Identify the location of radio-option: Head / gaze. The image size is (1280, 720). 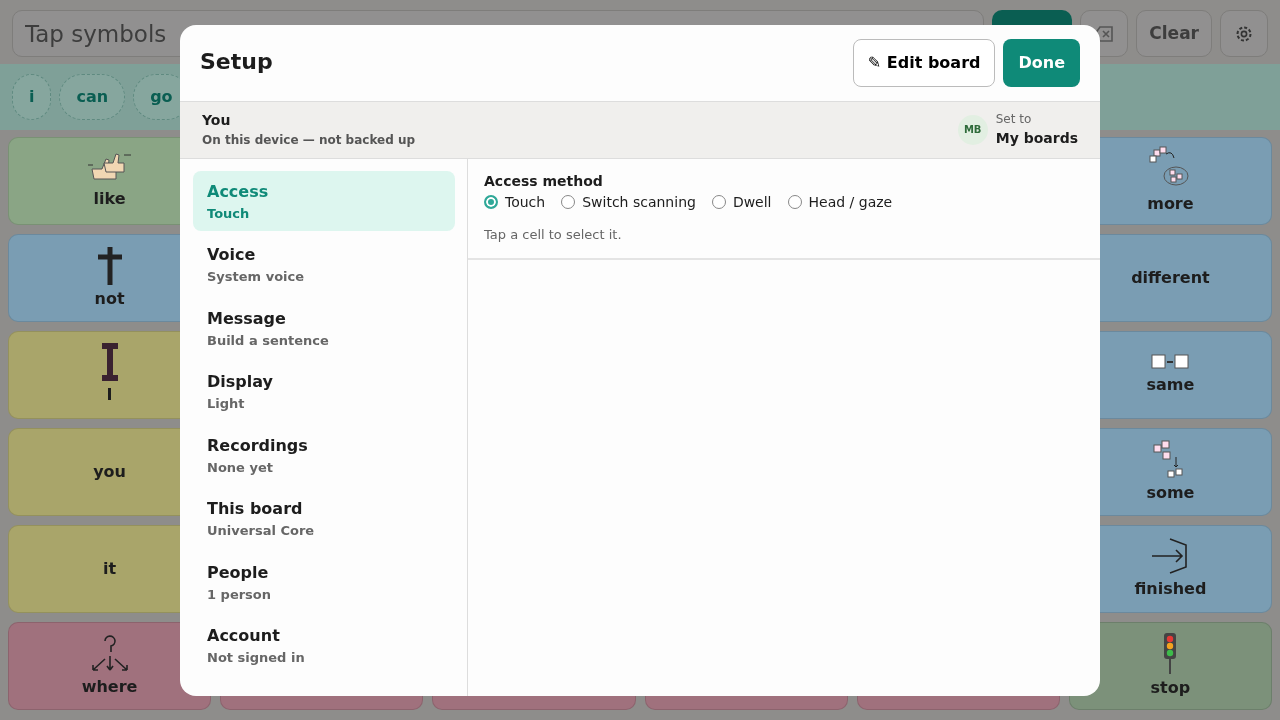
(840, 202).